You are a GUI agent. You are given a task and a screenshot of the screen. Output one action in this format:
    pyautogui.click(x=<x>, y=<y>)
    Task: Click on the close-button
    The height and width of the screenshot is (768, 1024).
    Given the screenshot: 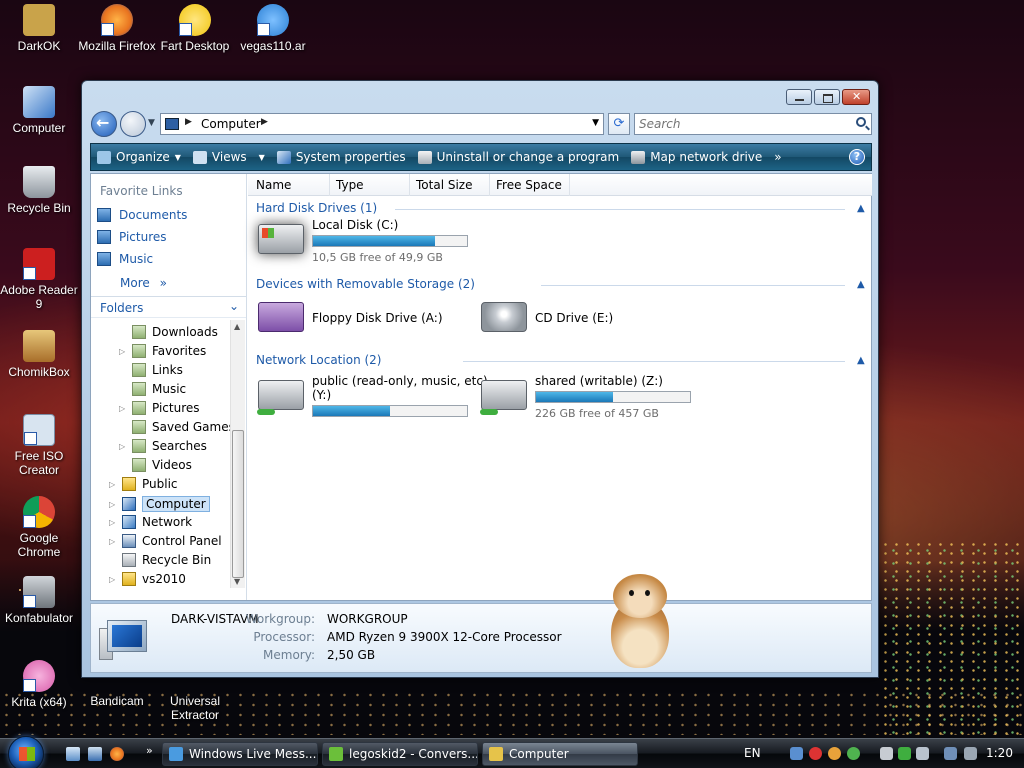 What is the action you would take?
    pyautogui.click(x=856, y=97)
    